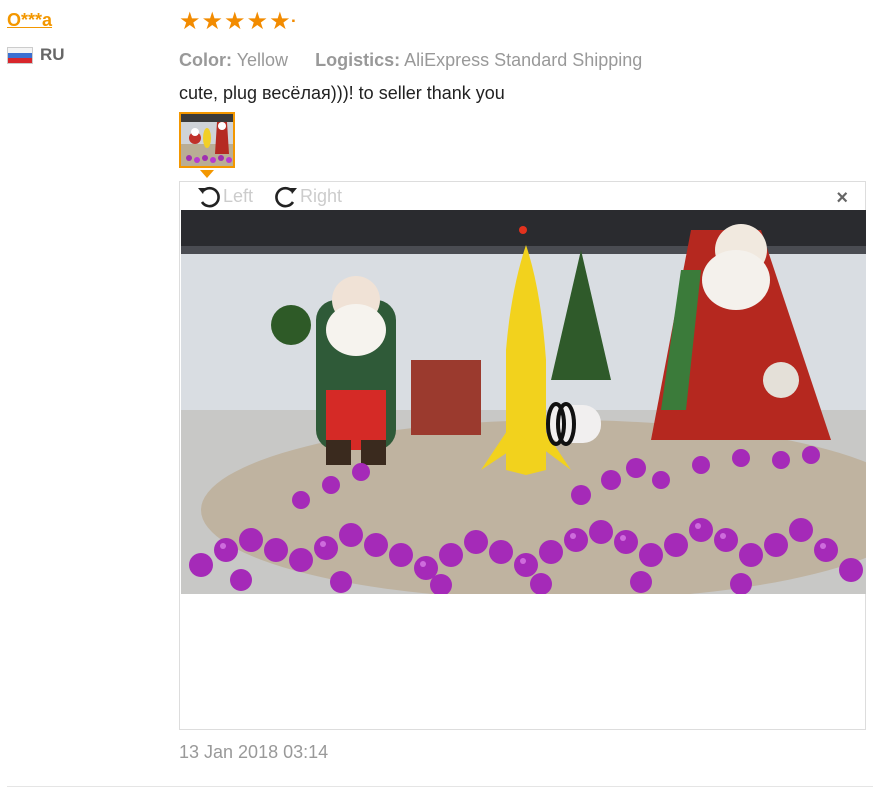  I want to click on rotate-right-icon, so click(286, 197).